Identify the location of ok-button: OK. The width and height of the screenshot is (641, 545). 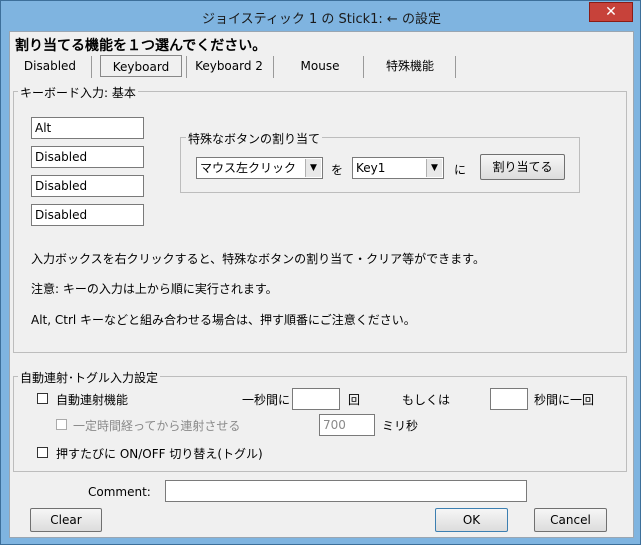
(471, 520).